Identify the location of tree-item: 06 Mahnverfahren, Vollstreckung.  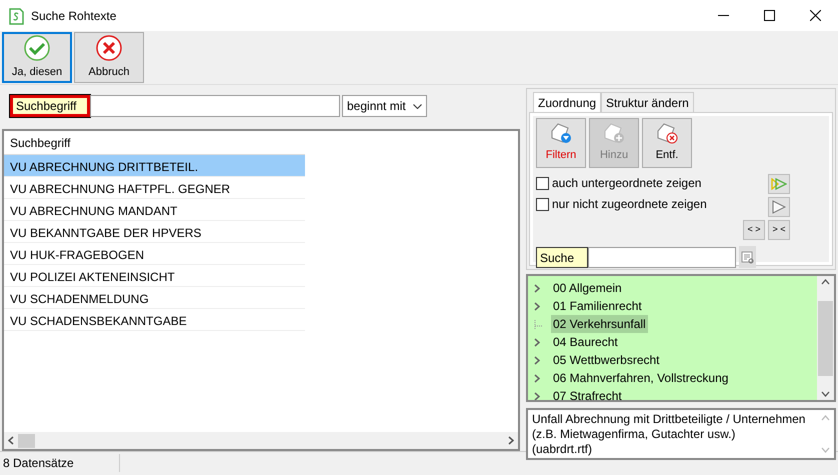
(640, 378).